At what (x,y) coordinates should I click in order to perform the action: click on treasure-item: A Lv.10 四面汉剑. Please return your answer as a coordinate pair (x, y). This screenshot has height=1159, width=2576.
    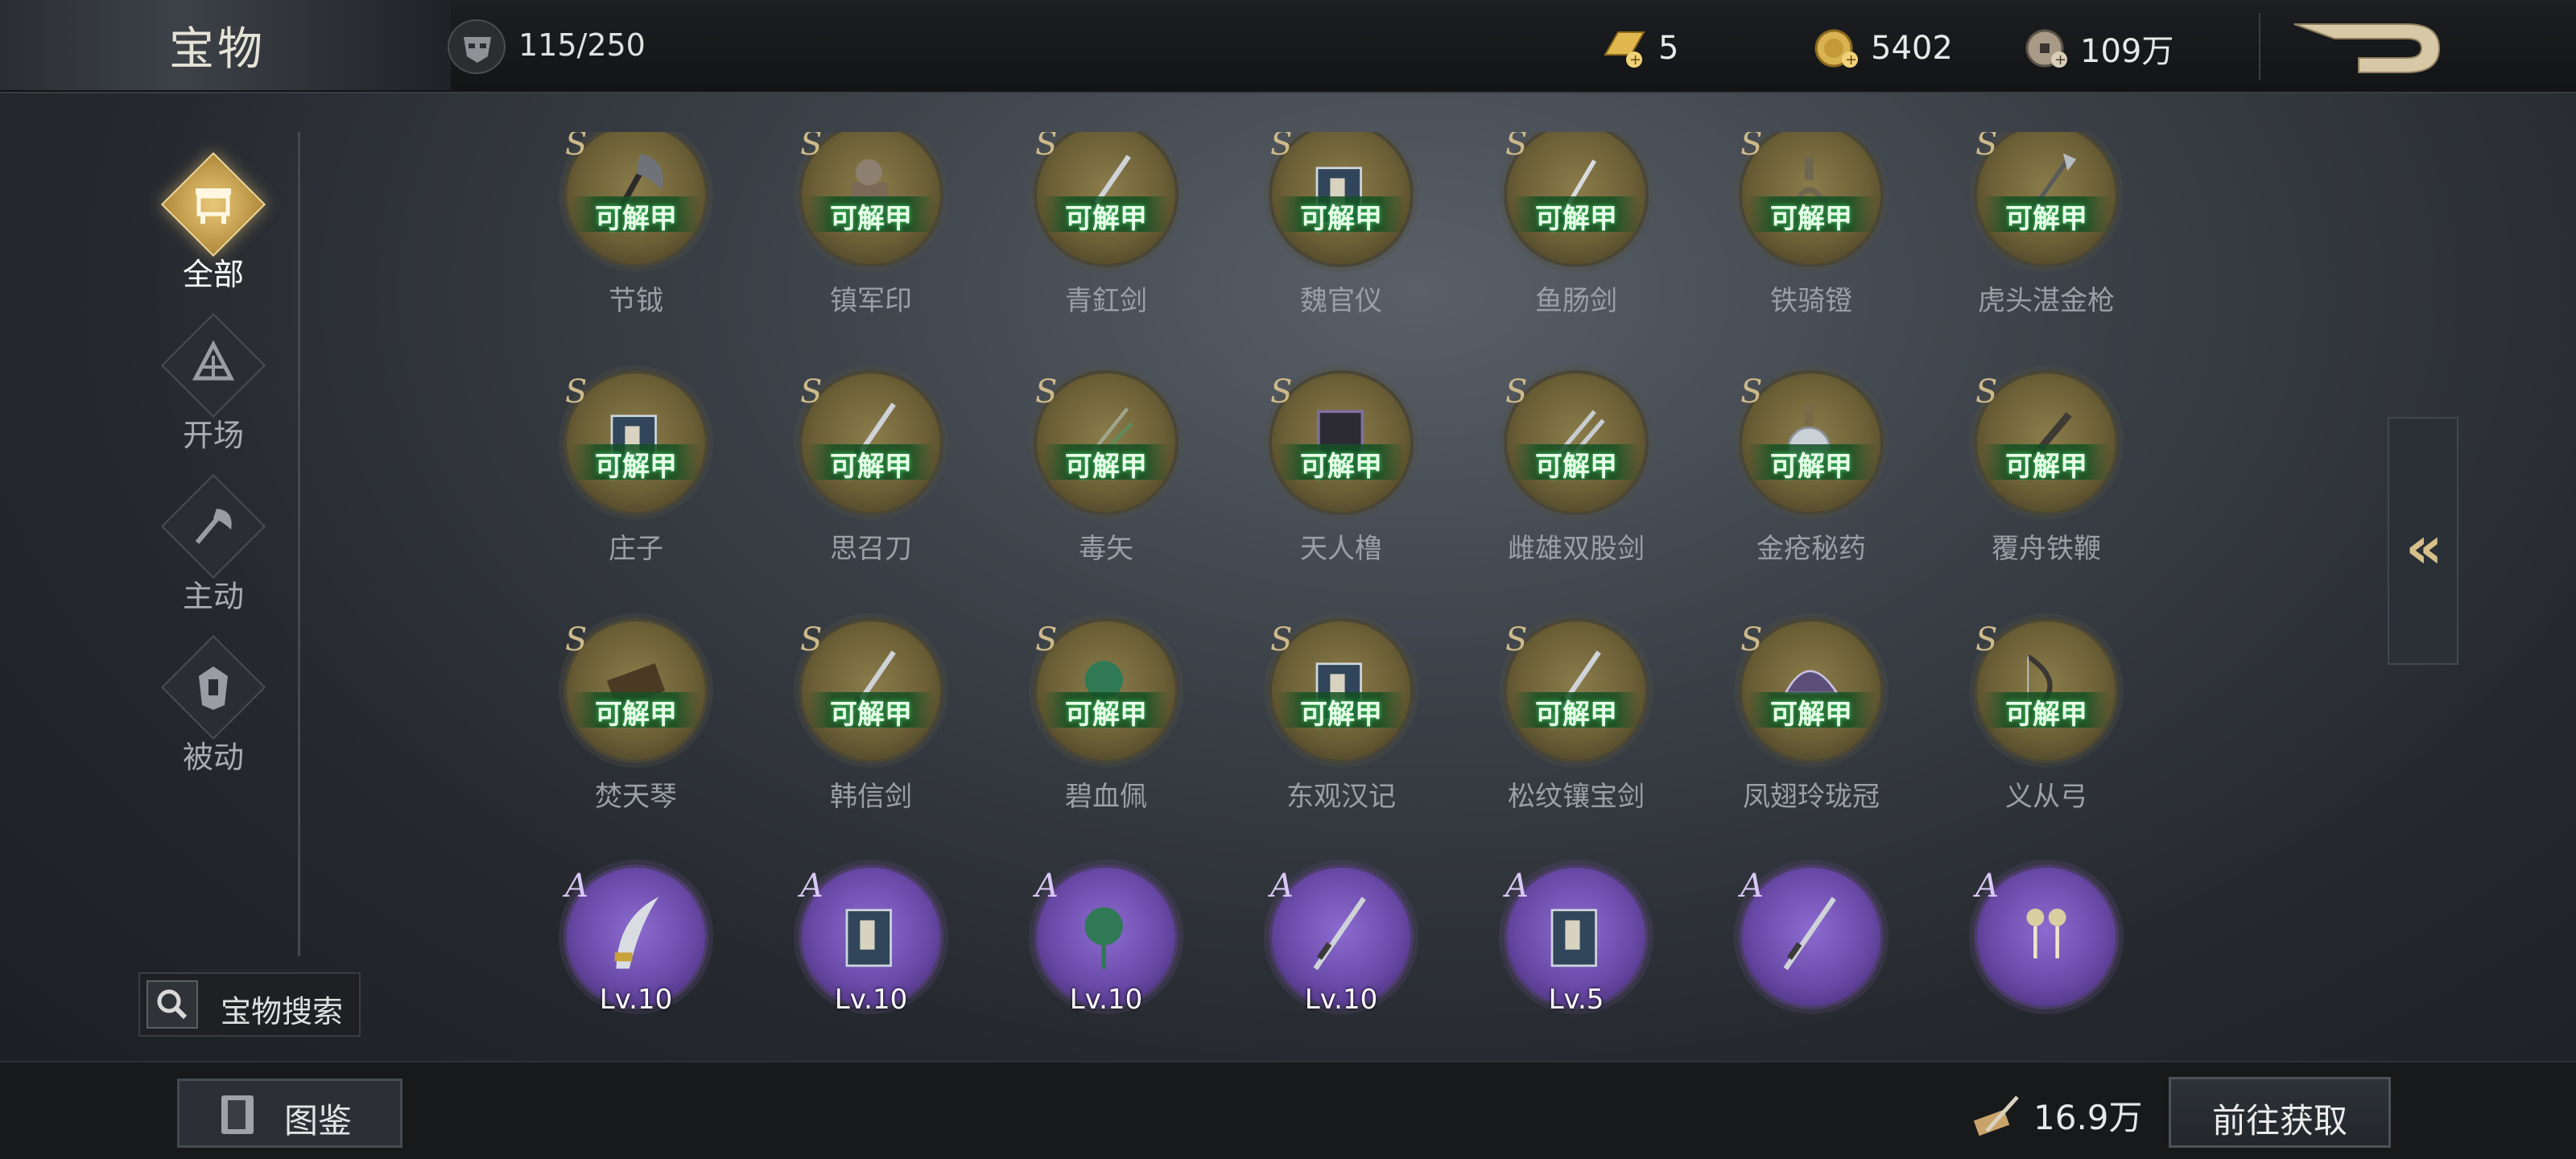
    Looking at the image, I should click on (1341, 948).